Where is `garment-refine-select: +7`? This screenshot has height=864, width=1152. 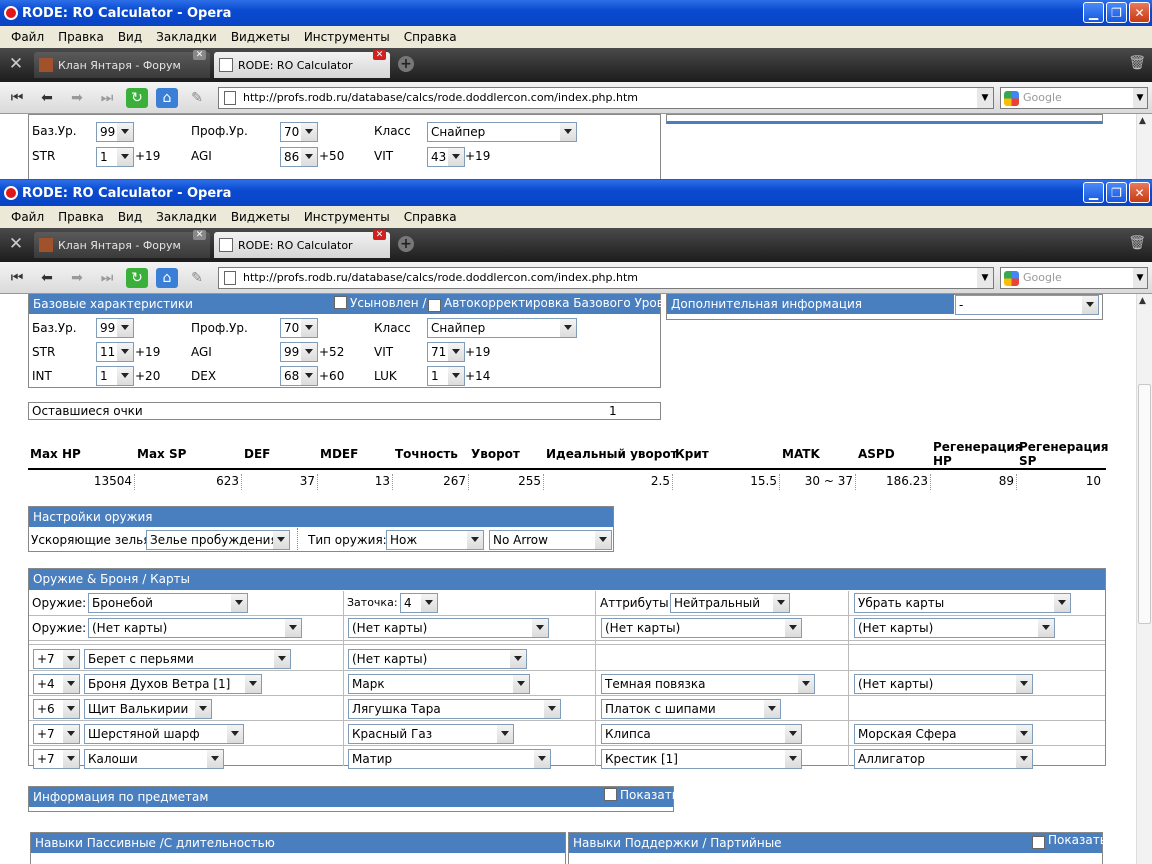
garment-refine-select: +7 is located at coordinates (56, 734).